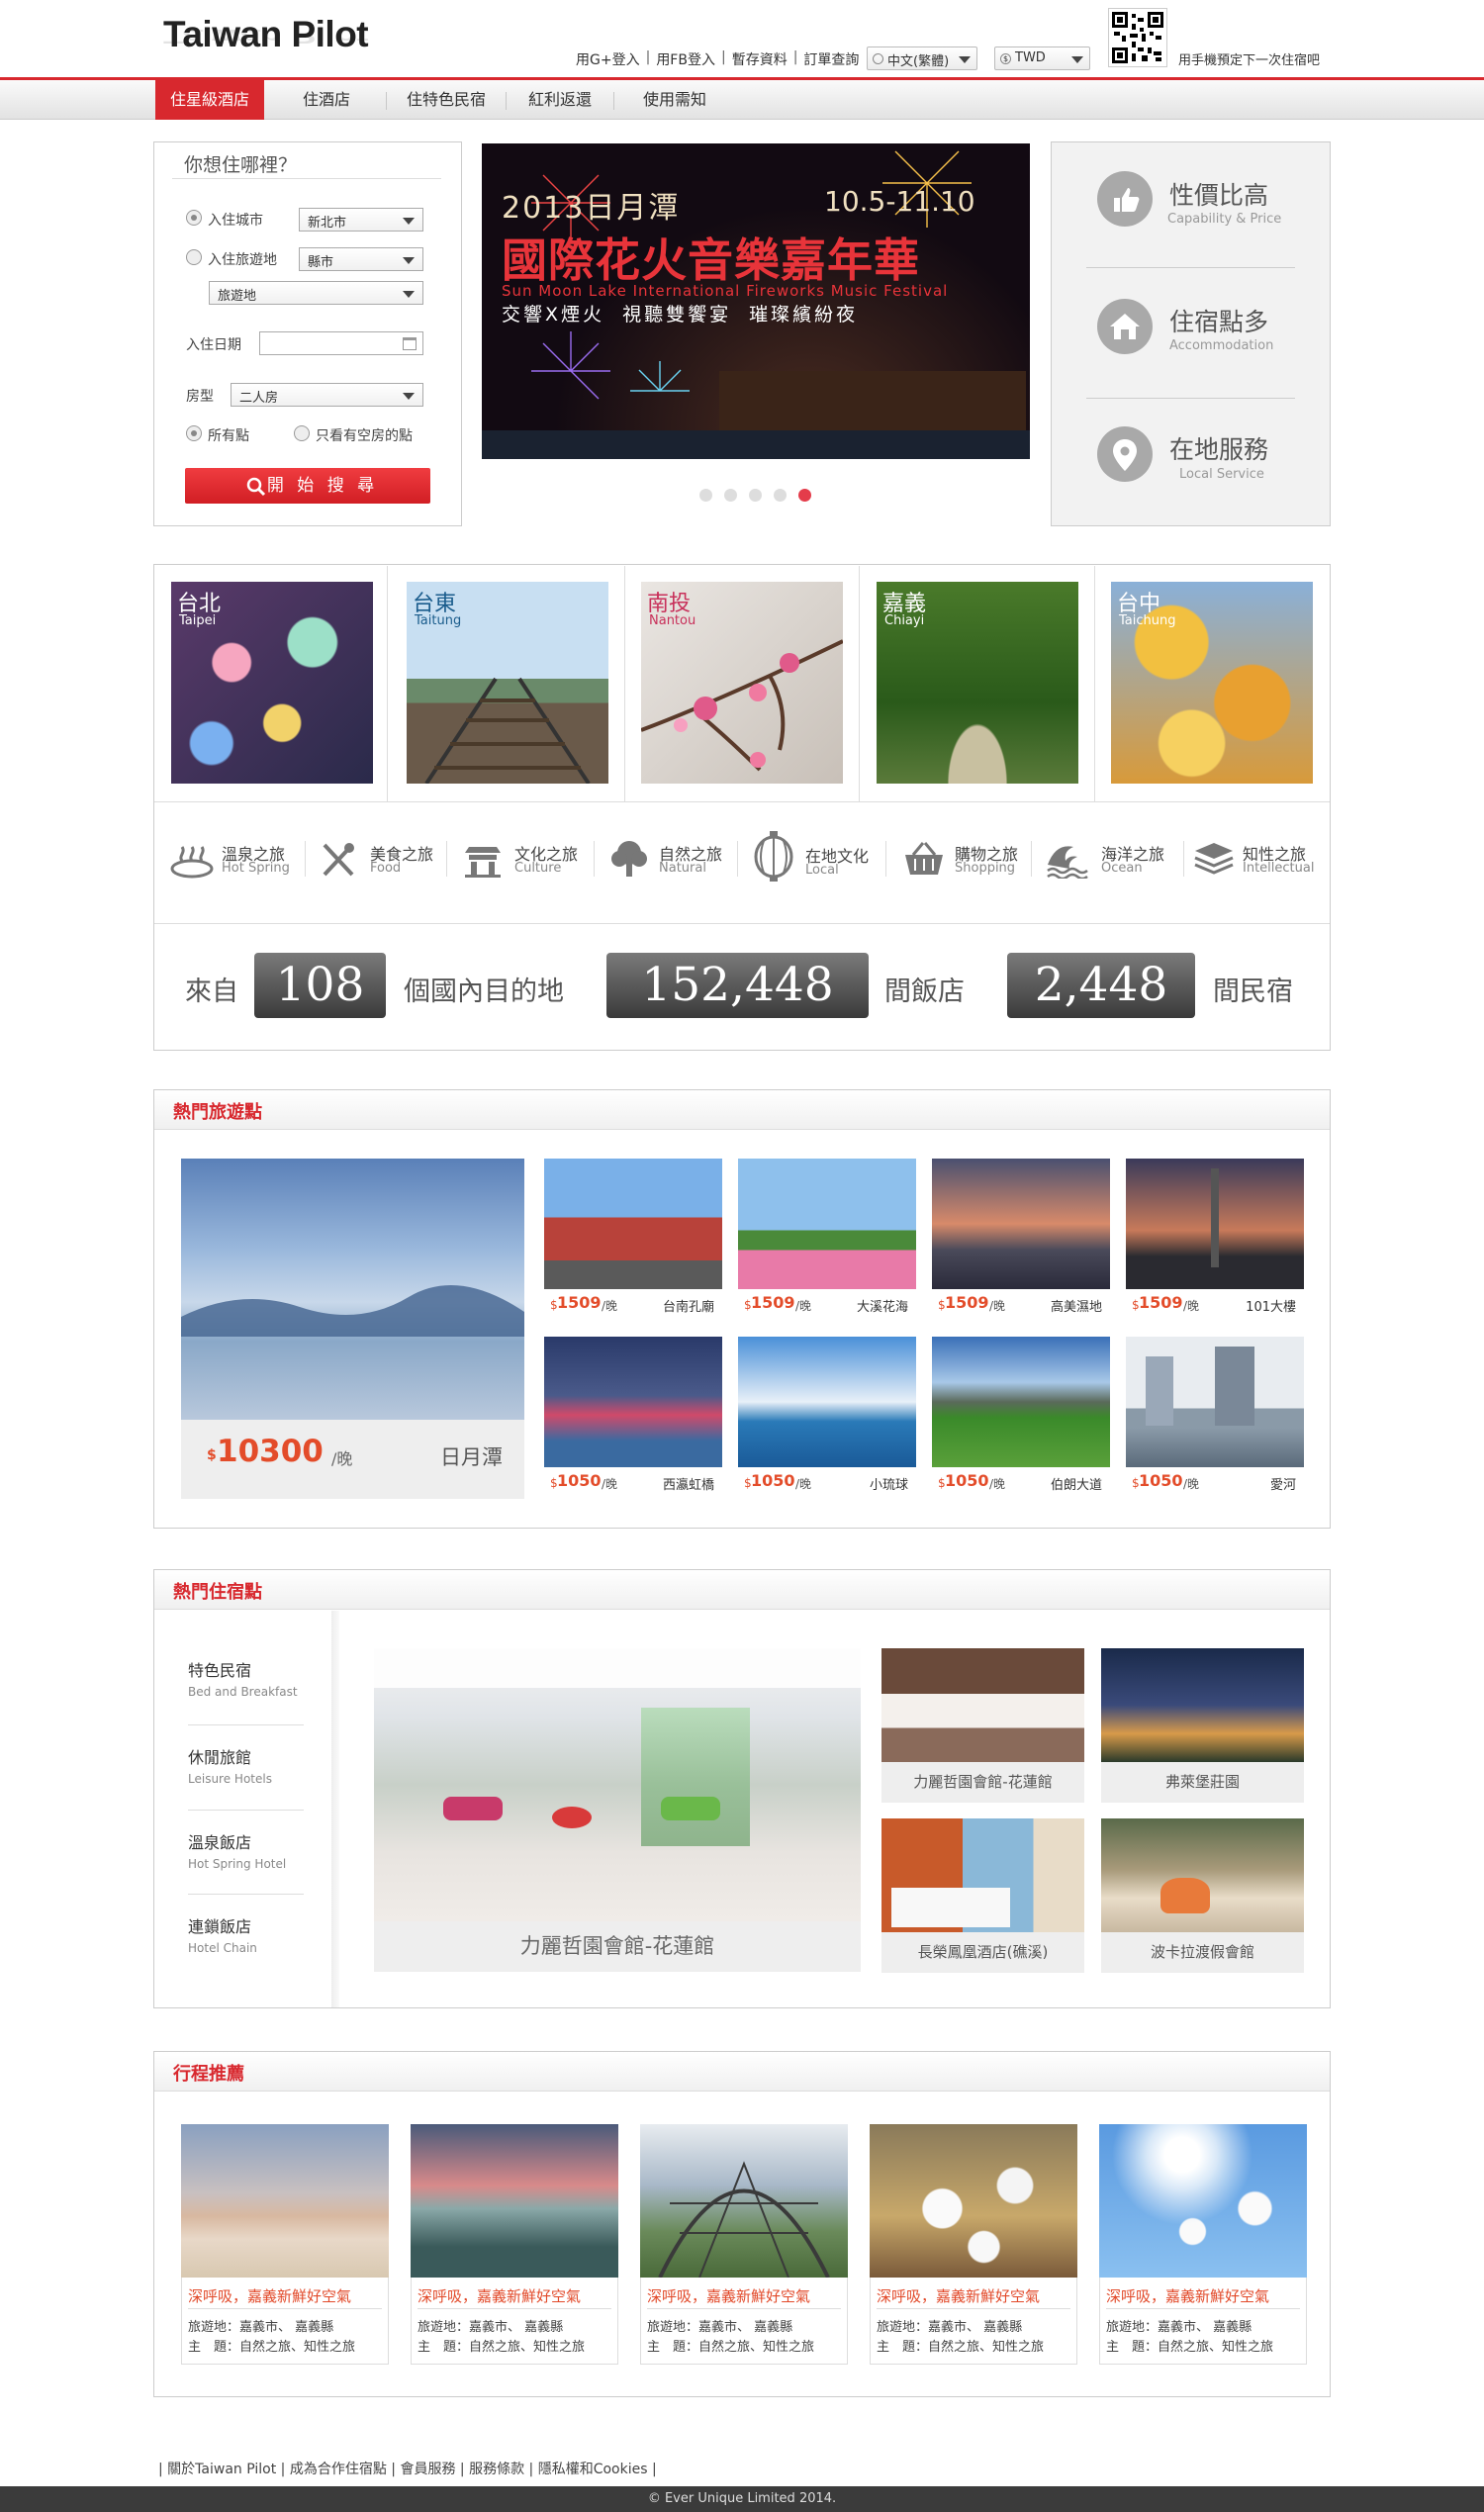 This screenshot has width=1484, height=2512. What do you see at coordinates (507, 683) in the screenshot?
I see `city-card-taitung: 台東 Taitung` at bounding box center [507, 683].